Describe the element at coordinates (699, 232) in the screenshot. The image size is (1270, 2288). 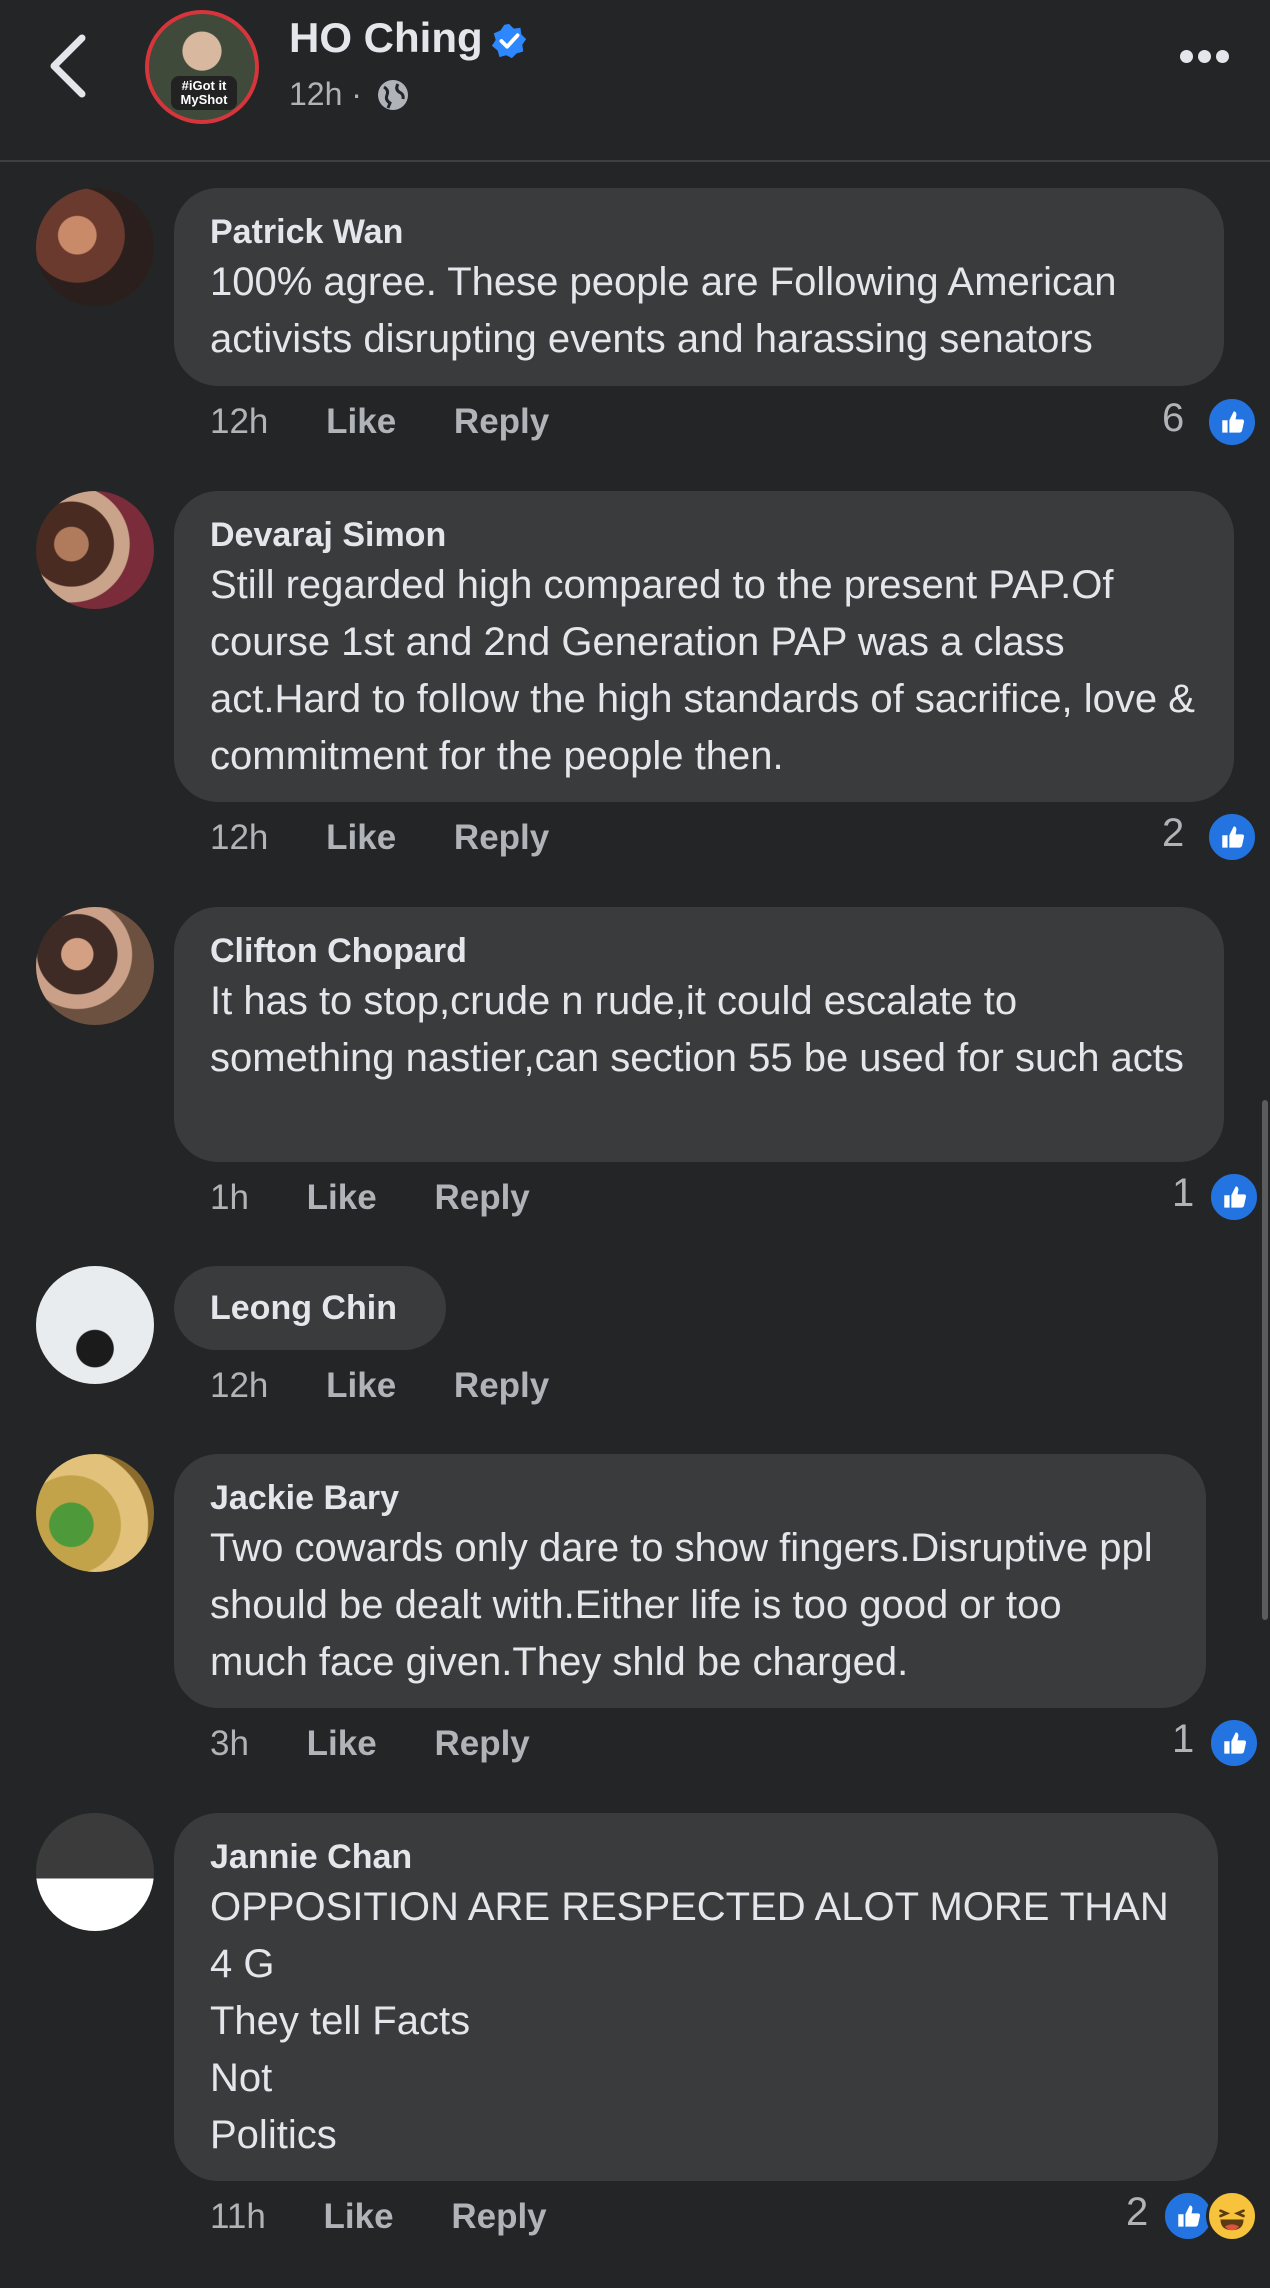
I see `comment-author: Patrick Wan` at that location.